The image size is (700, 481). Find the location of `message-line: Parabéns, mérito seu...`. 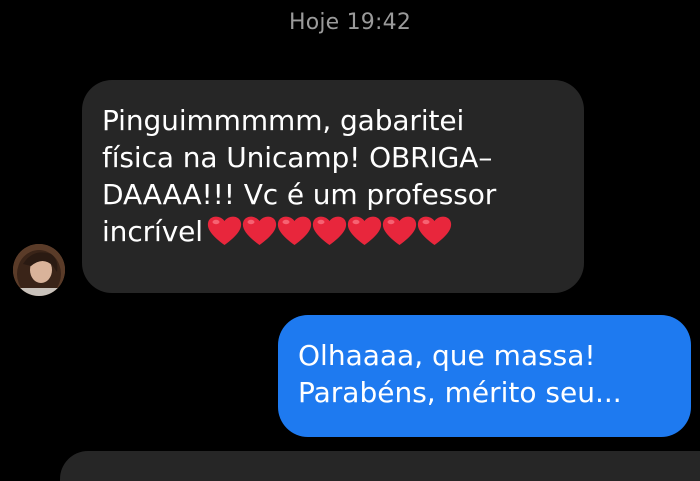

message-line: Parabéns, mérito seu... is located at coordinates (460, 392).